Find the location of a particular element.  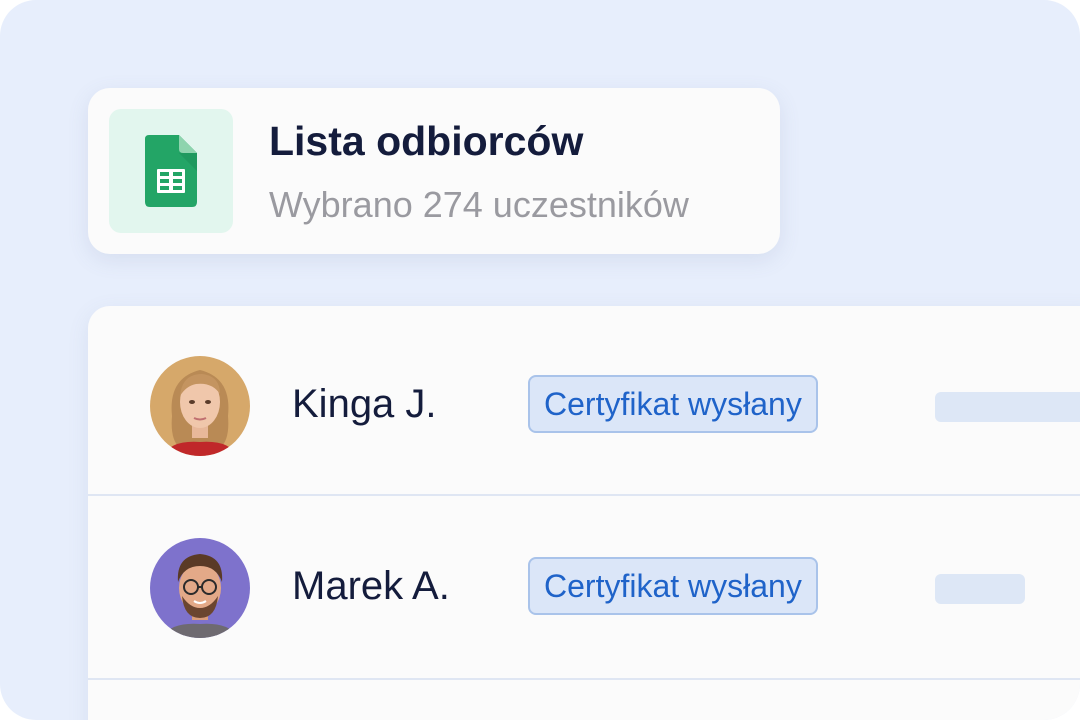

google-sheets-icon is located at coordinates (171, 171).